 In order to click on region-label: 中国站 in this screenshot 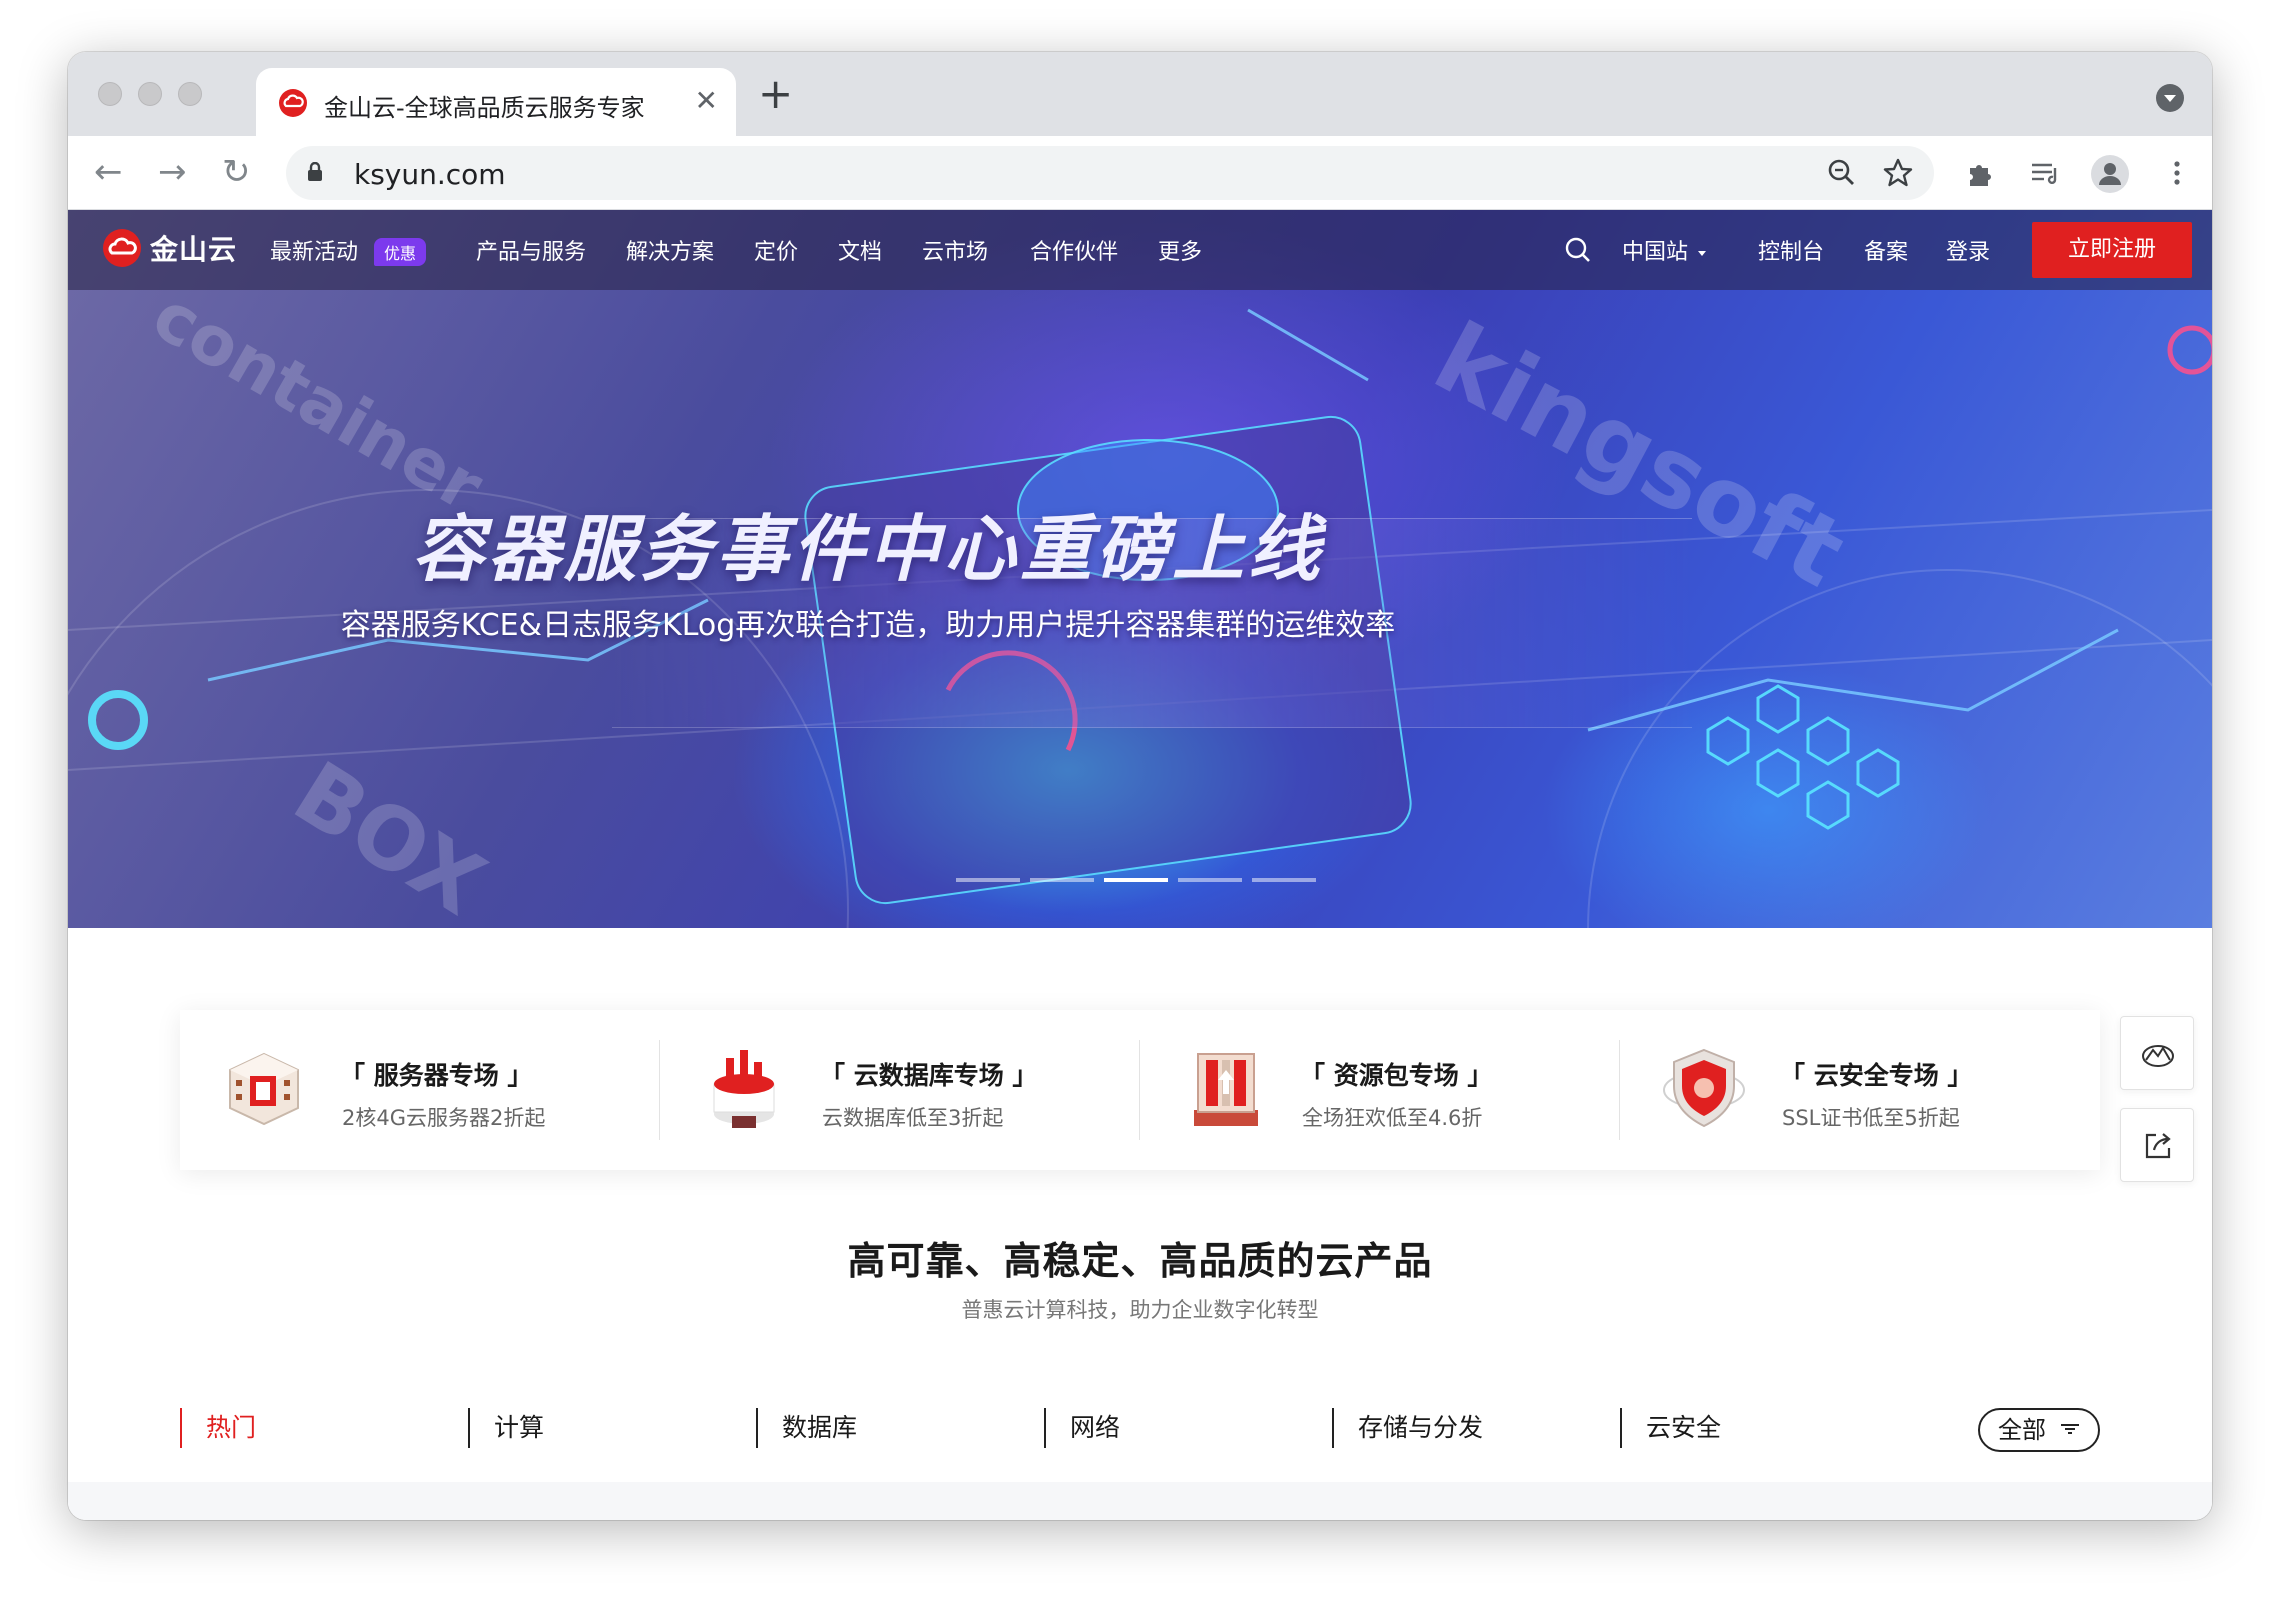, I will do `click(1655, 252)`.